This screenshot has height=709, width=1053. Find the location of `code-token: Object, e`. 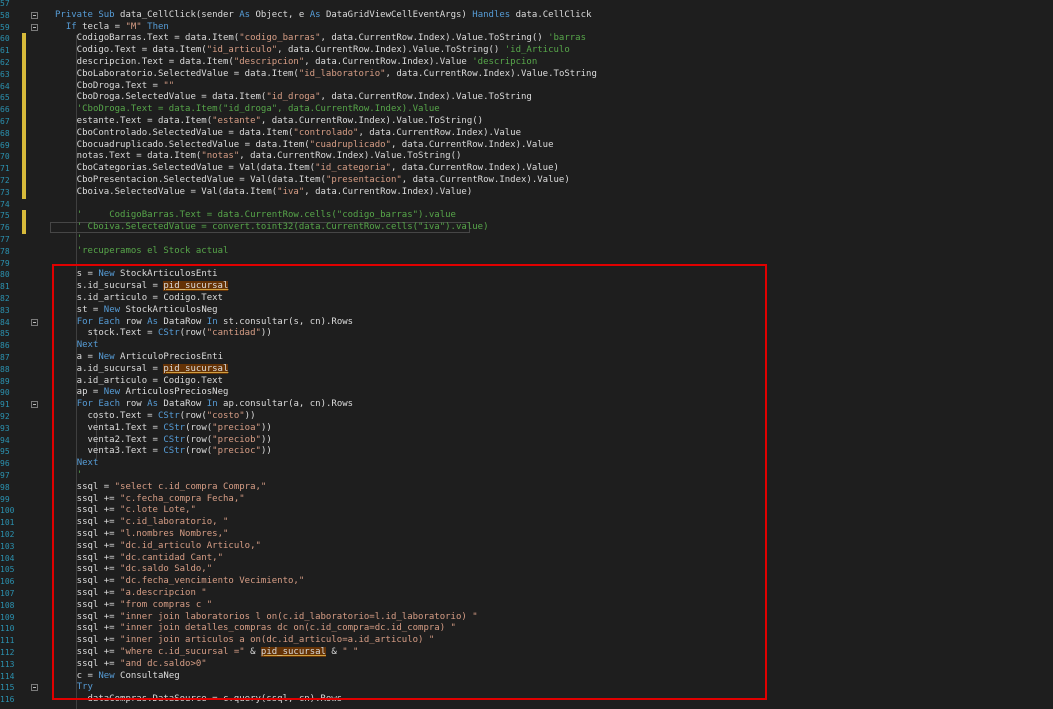

code-token: Object, e is located at coordinates (282, 14).